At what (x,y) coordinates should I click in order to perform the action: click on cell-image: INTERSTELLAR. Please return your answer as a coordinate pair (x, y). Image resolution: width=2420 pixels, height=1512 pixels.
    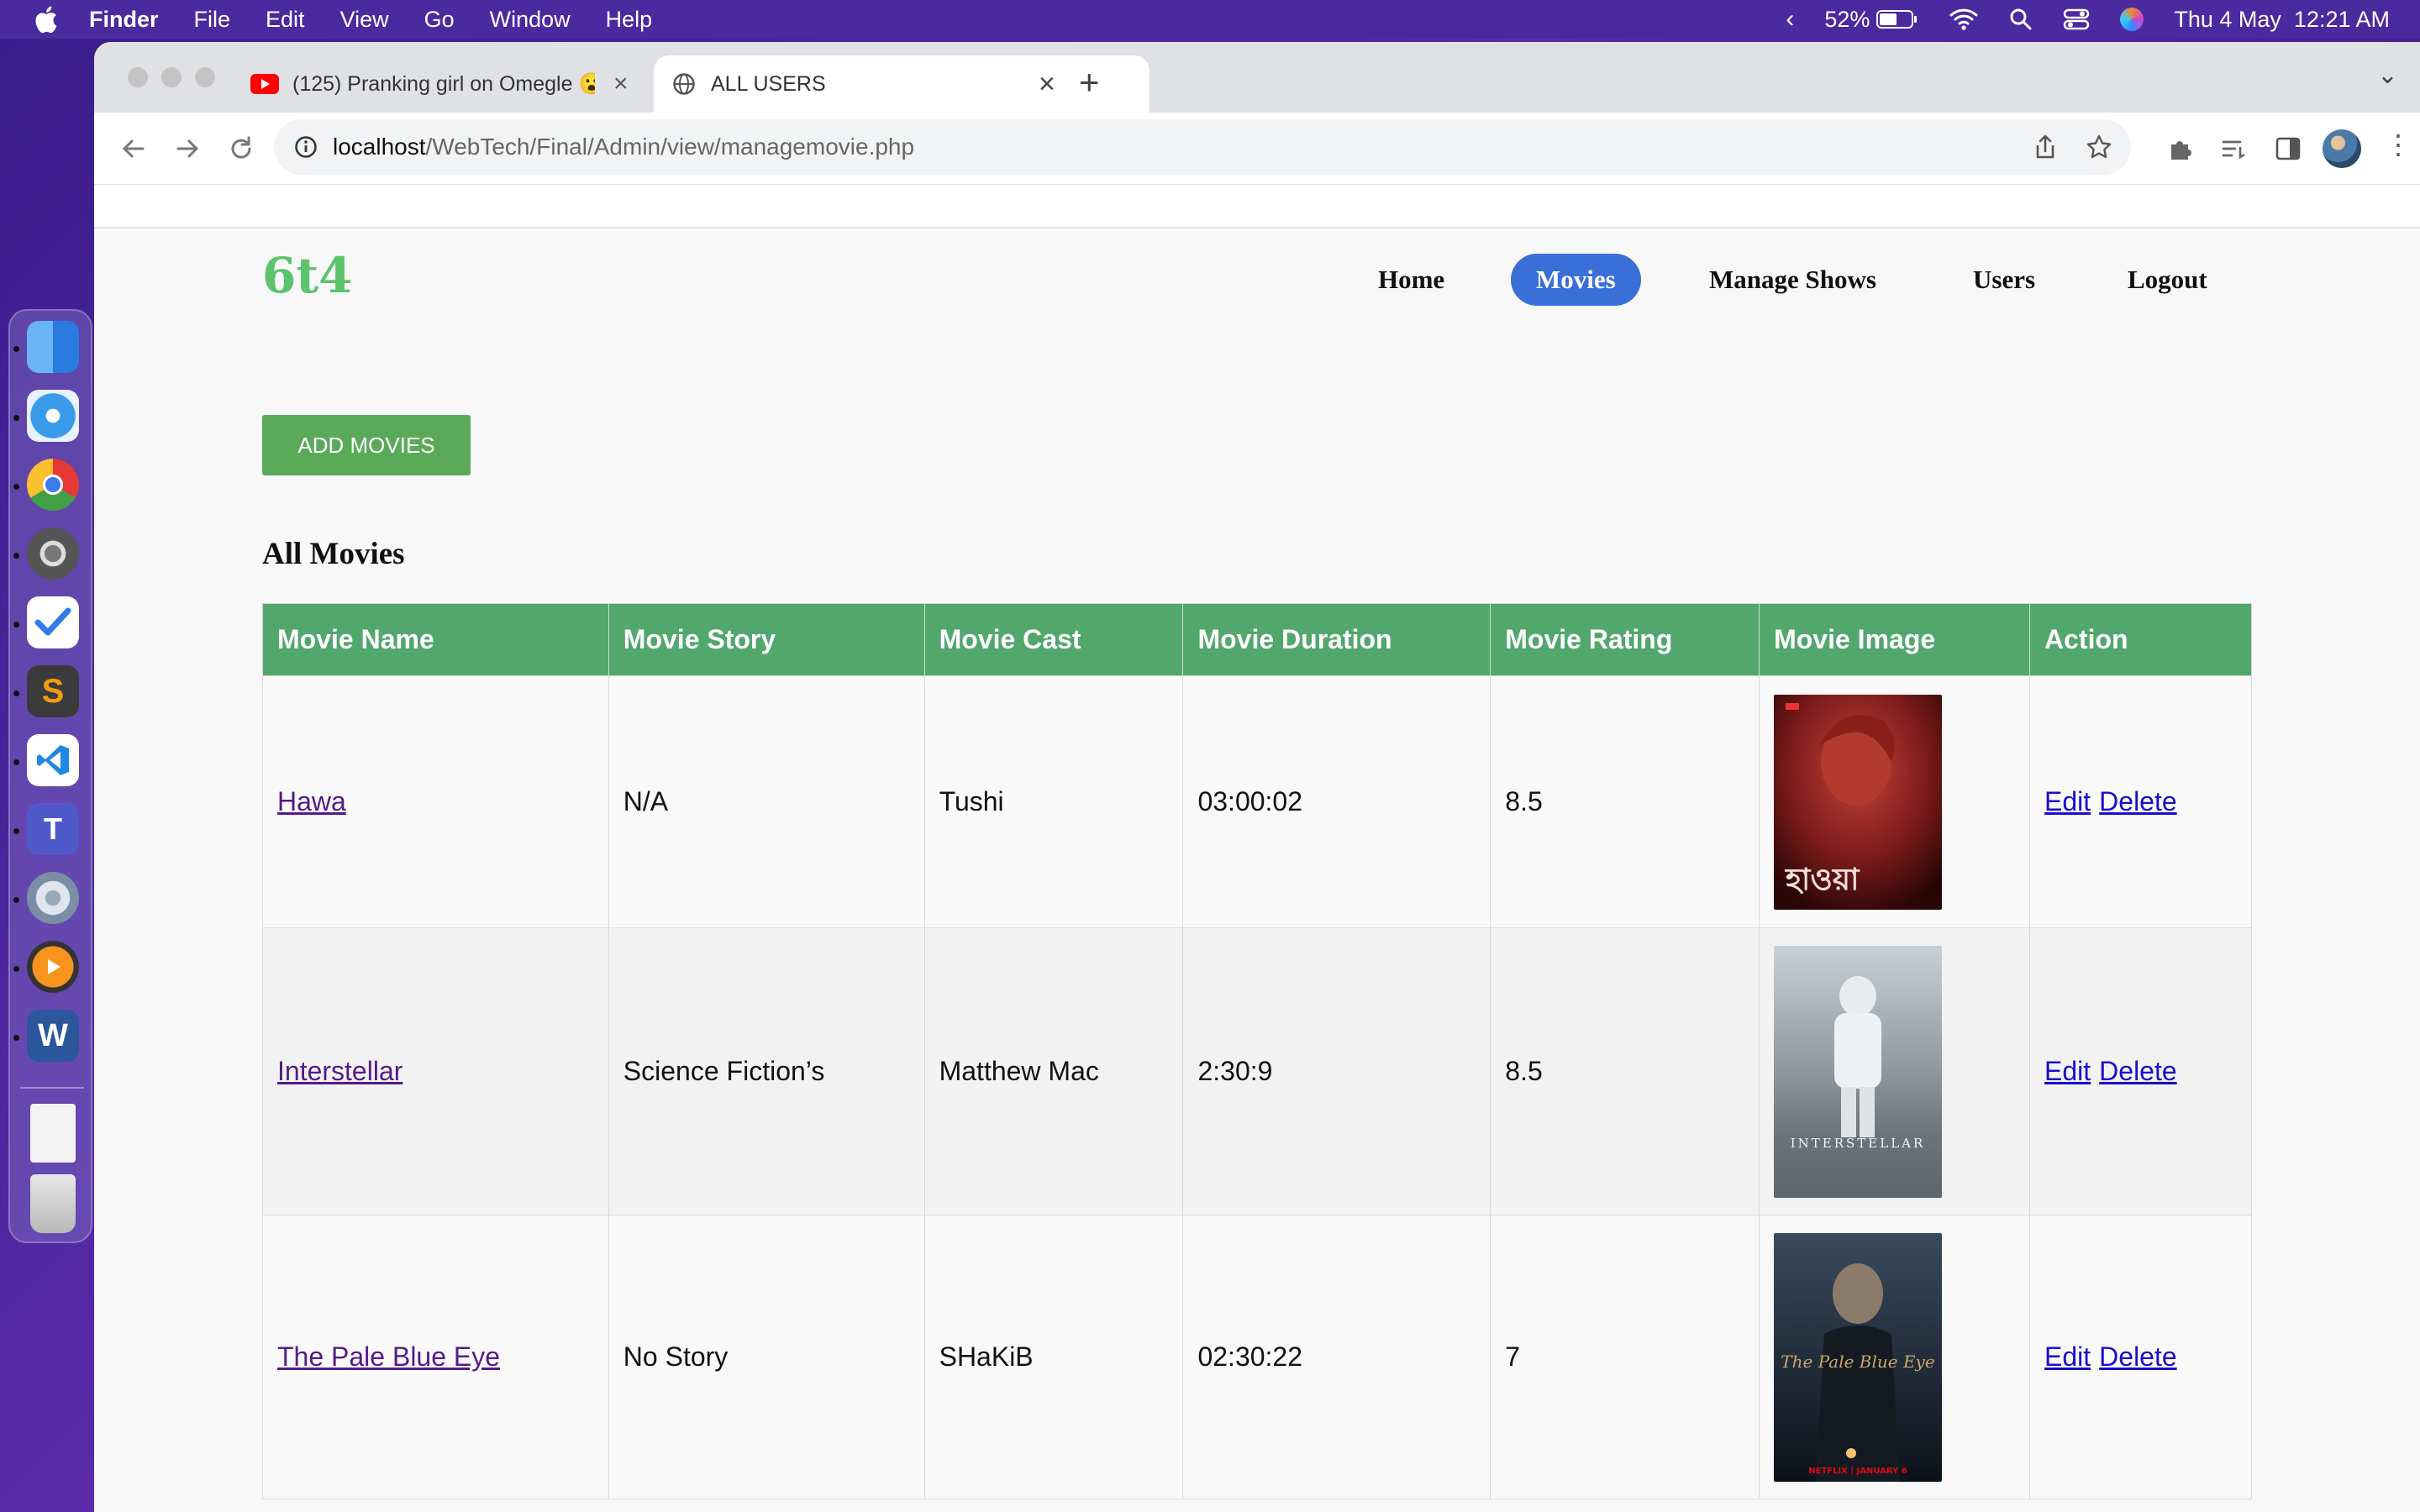
    Looking at the image, I should click on (1895, 1071).